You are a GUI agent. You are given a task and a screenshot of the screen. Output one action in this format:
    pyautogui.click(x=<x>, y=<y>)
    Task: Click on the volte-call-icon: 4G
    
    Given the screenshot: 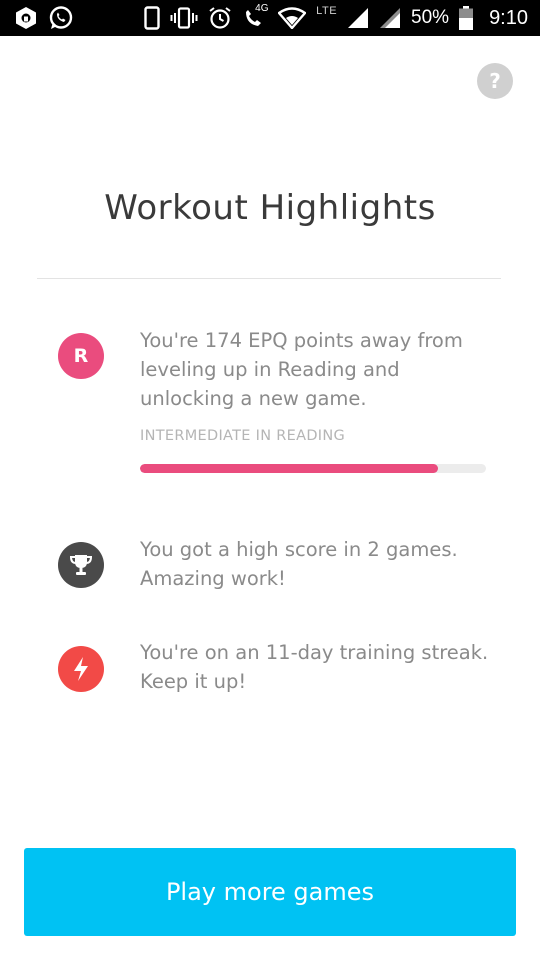 What is the action you would take?
    pyautogui.click(x=255, y=16)
    